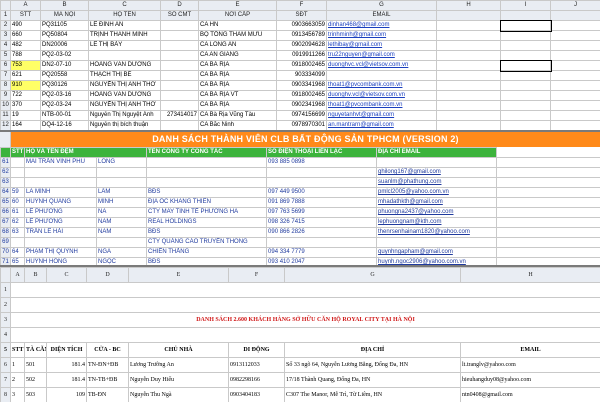 The image size is (600, 402). What do you see at coordinates (382, 56) in the screenshot?
I see `cell: tru22nguyen@gmail.com` at bounding box center [382, 56].